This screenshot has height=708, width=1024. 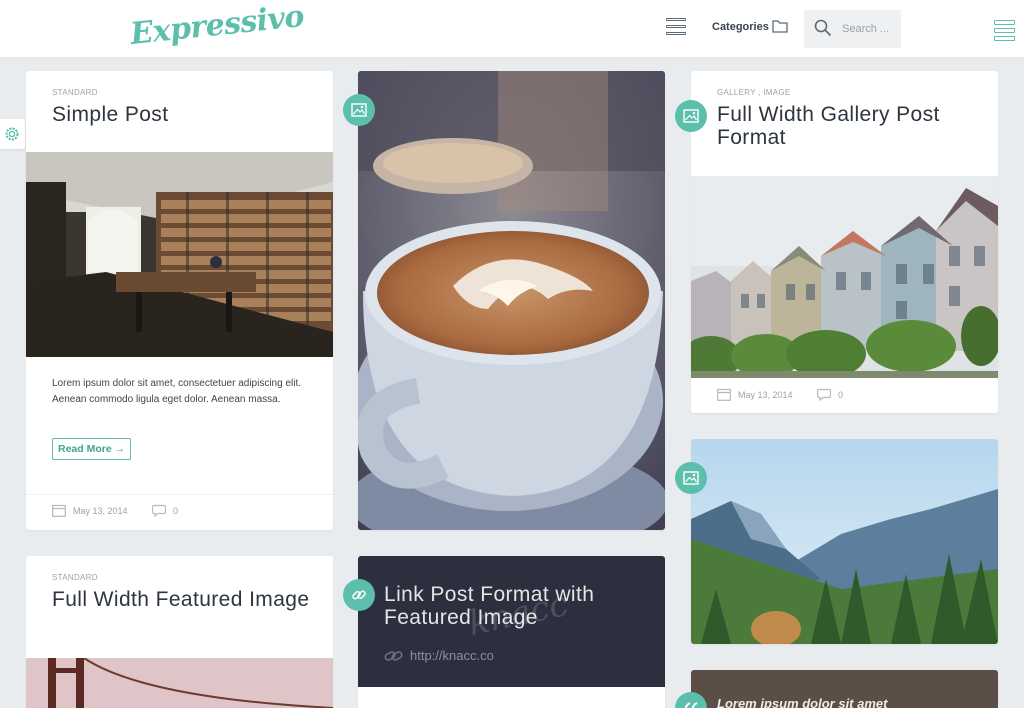 I want to click on quote-icon, so click(x=691, y=705).